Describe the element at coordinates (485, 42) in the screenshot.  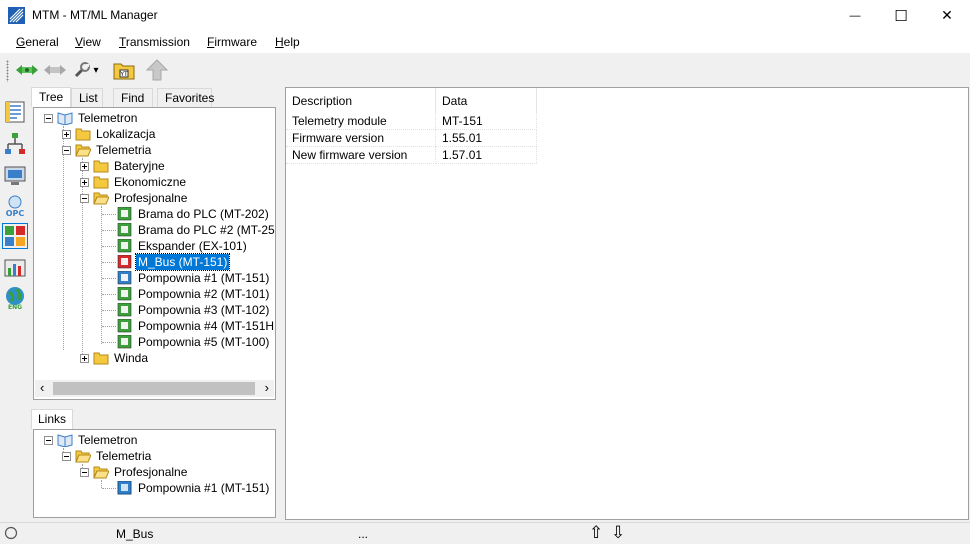
I see `menu-bar: General View Transmission Firmware Help` at that location.